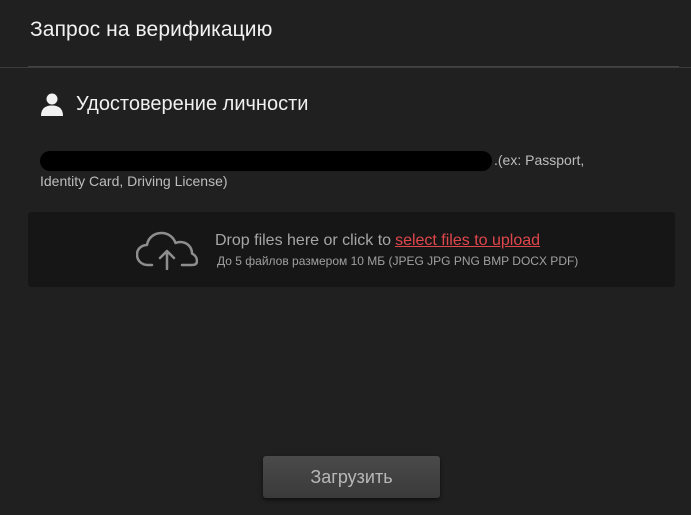  Describe the element at coordinates (303, 240) in the screenshot. I see `dropzone-prompt-text: Drop files here or click to` at that location.